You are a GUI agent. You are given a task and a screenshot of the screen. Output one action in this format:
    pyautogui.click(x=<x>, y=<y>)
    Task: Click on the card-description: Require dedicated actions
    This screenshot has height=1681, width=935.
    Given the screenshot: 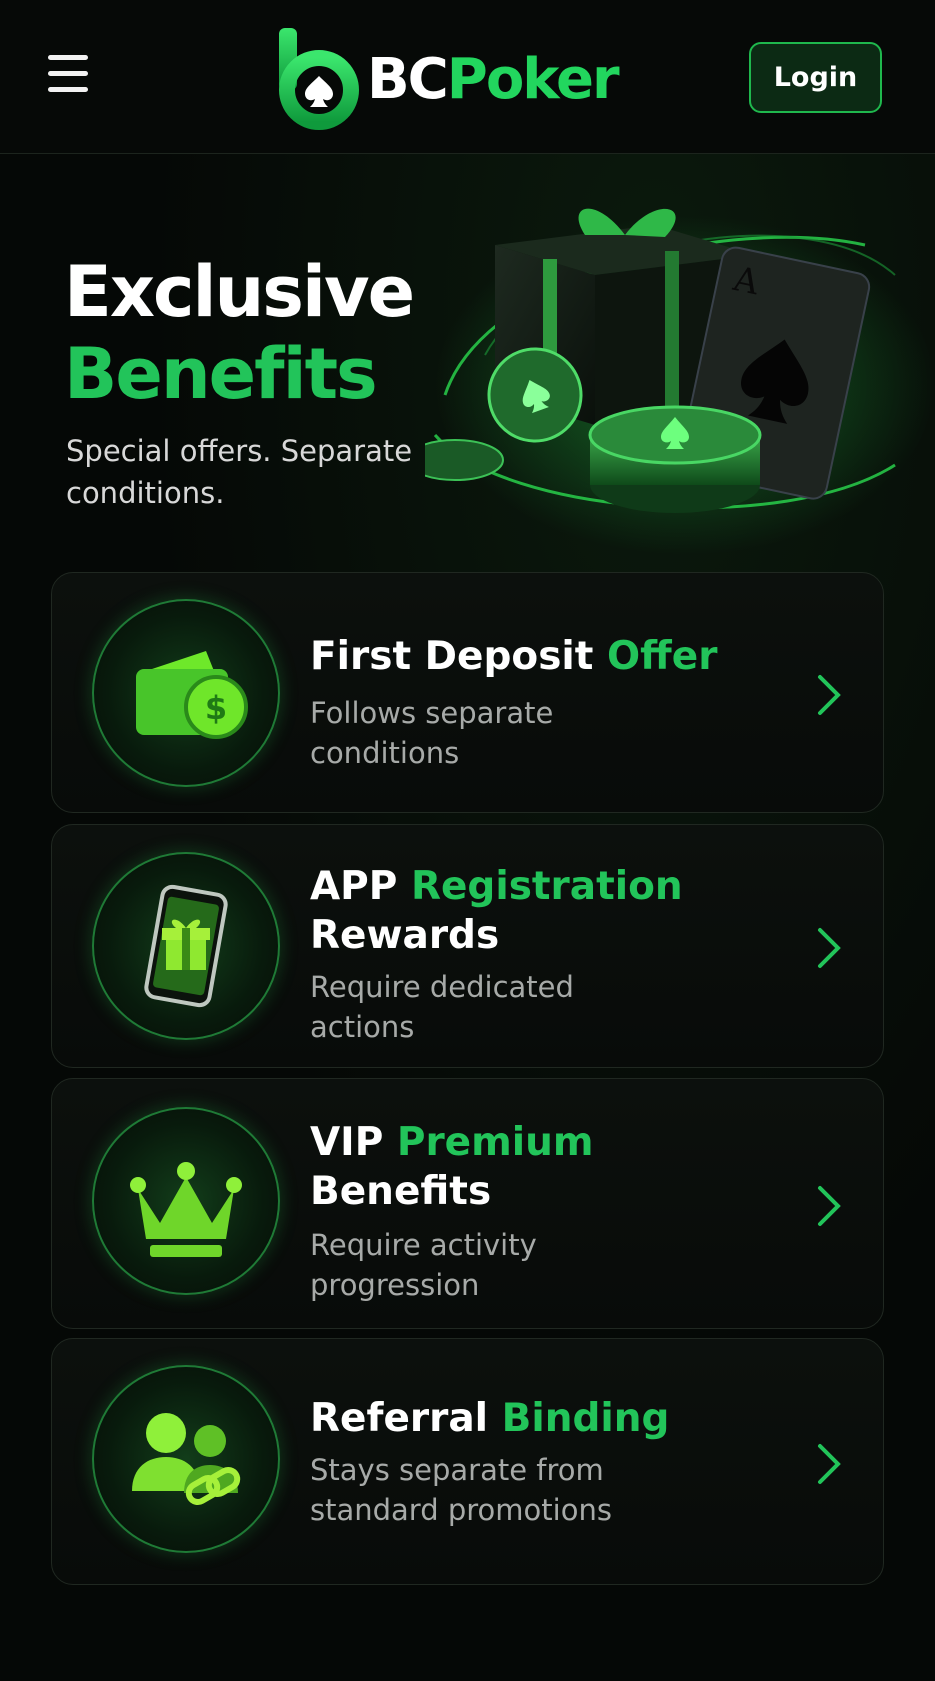 What is the action you would take?
    pyautogui.click(x=442, y=1007)
    